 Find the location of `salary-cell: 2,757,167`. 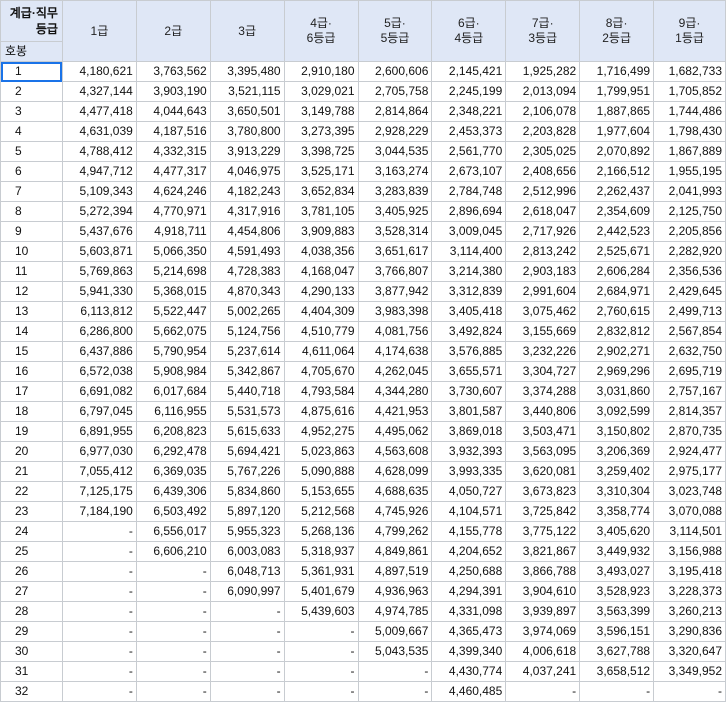

salary-cell: 2,757,167 is located at coordinates (689, 391).